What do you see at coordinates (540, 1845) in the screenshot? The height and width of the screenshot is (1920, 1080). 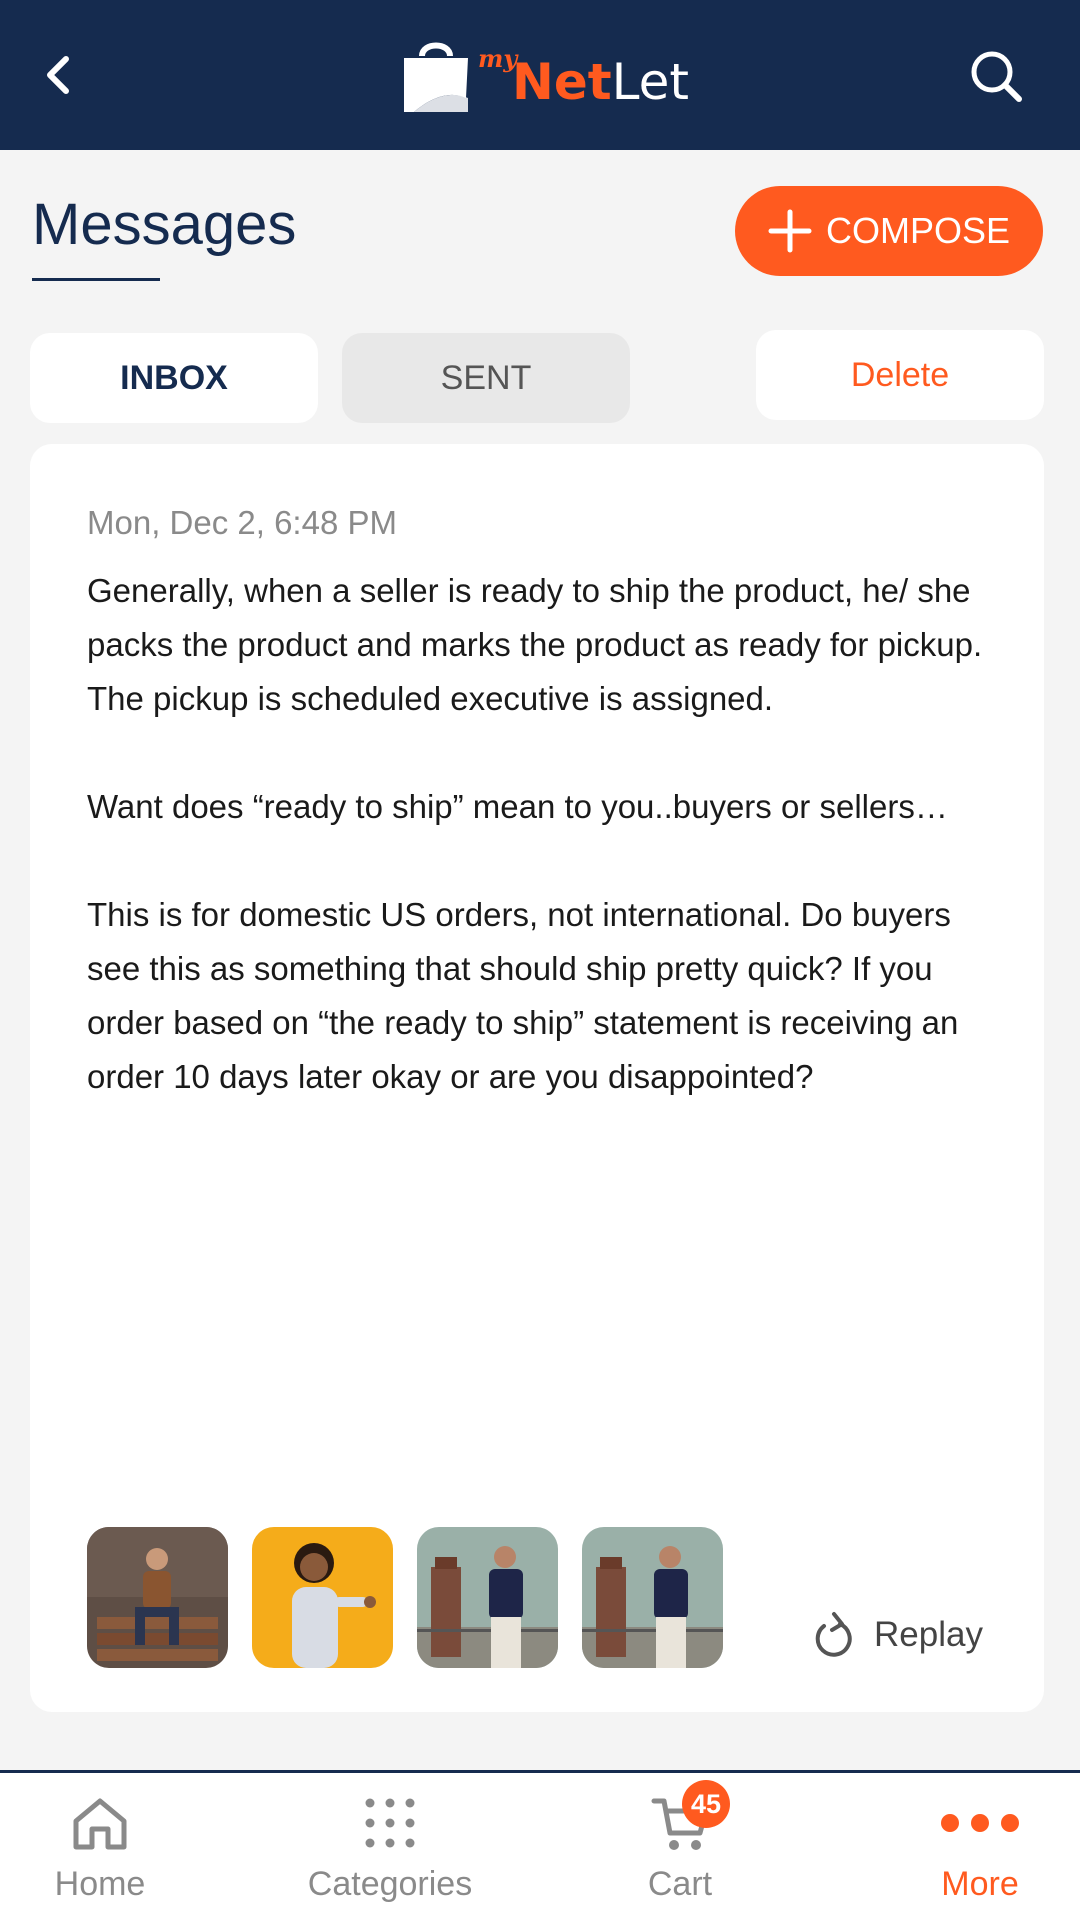 I see `bottom-nav: Home Categories Cart More` at bounding box center [540, 1845].